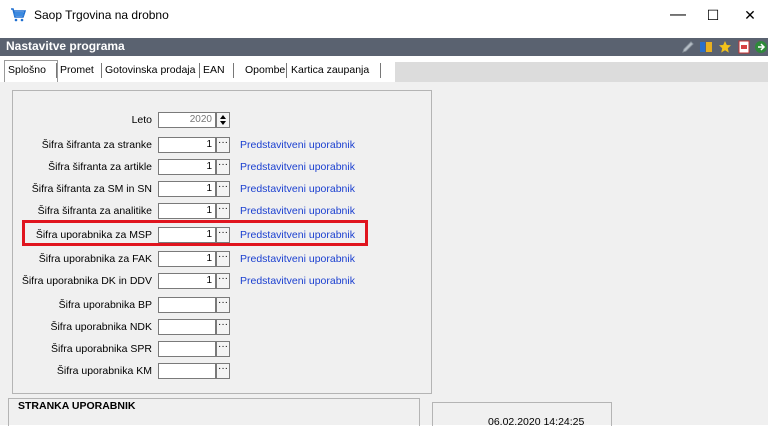  What do you see at coordinates (223, 281) in the screenshot?
I see `sifra-dk-ddv-browse-button: ···` at bounding box center [223, 281].